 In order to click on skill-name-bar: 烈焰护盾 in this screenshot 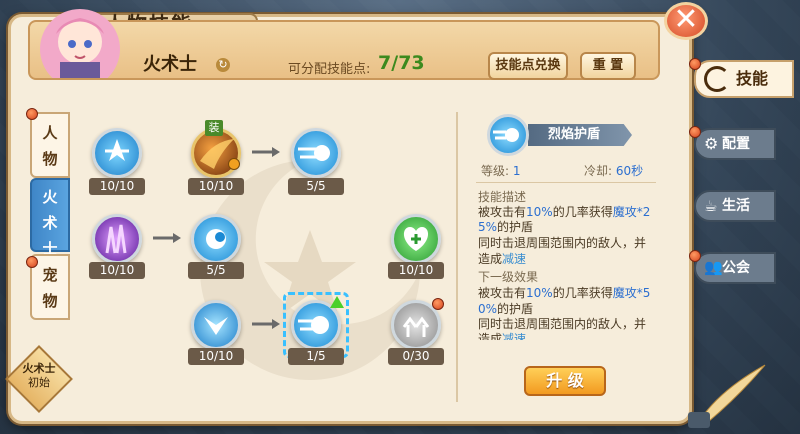, I will do `click(580, 135)`.